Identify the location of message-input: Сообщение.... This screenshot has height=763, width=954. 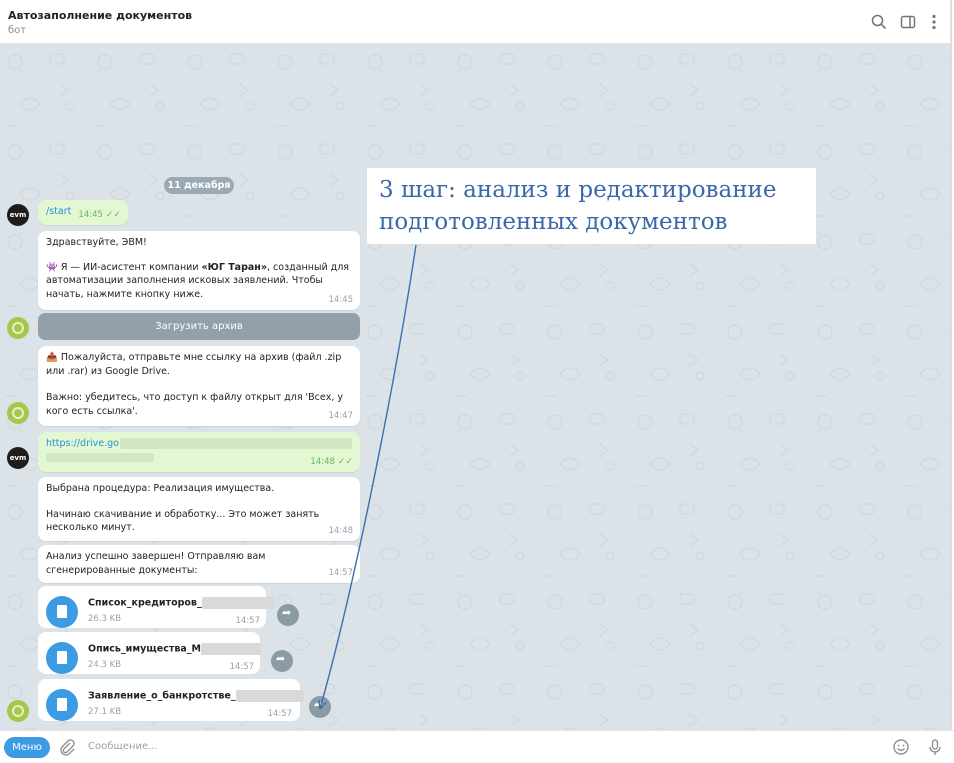
(123, 746).